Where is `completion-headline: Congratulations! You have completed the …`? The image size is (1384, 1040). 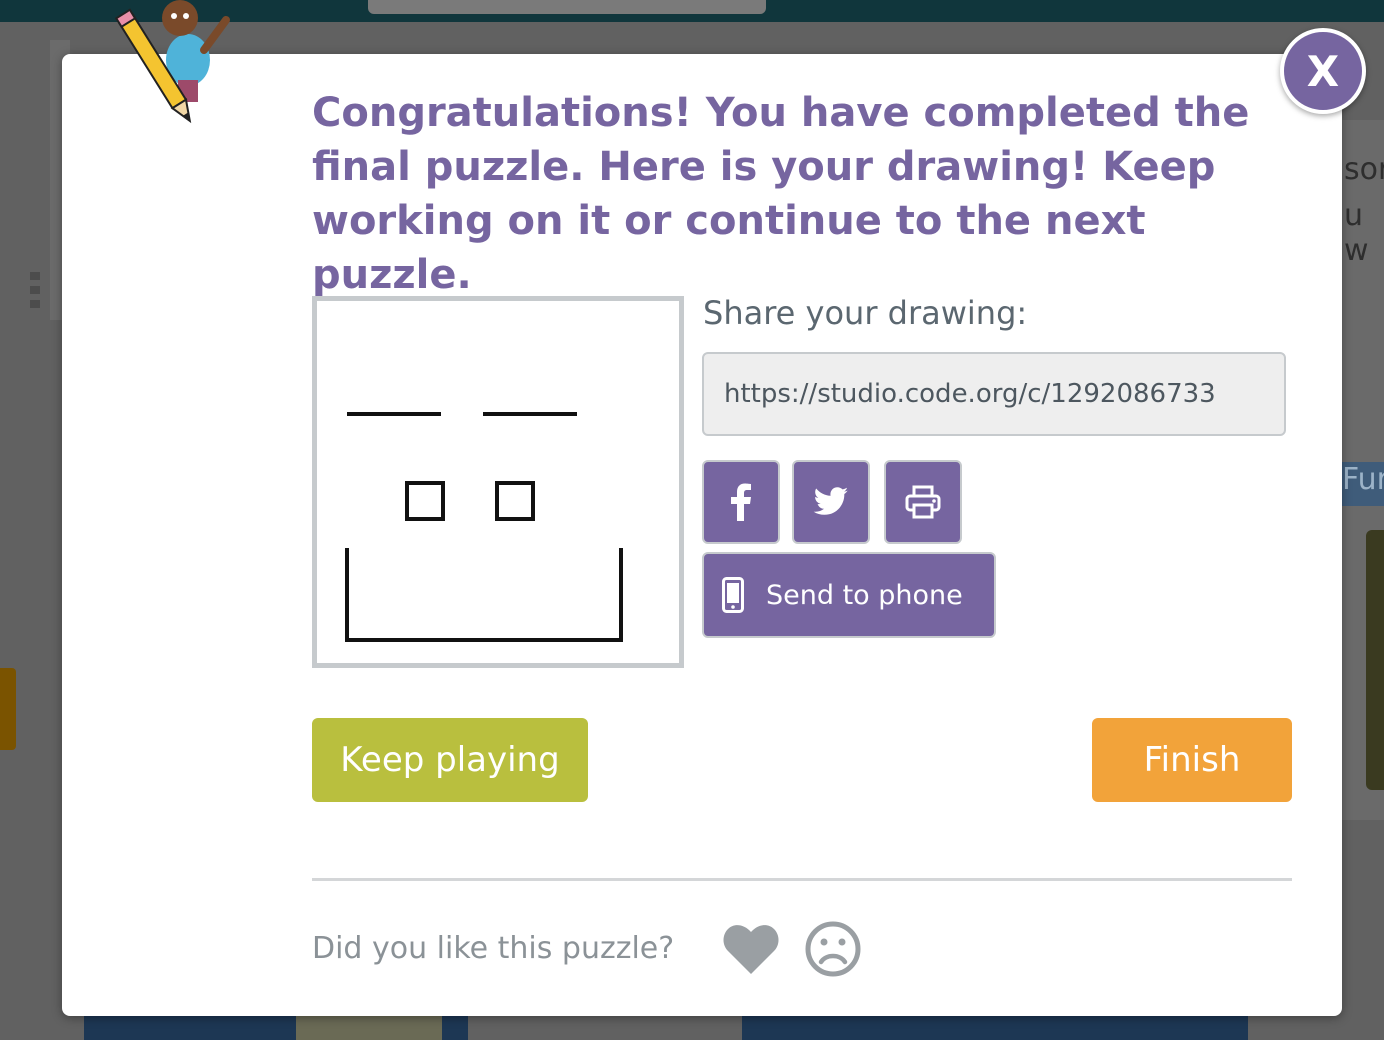
completion-headline: Congratulations! You have completed the … is located at coordinates (781, 194).